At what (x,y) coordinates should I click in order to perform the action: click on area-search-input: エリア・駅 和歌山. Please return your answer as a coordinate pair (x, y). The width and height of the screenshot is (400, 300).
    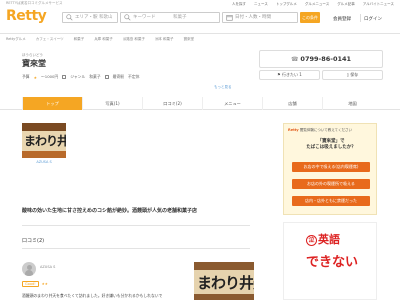
    Looking at the image, I should click on (90, 17).